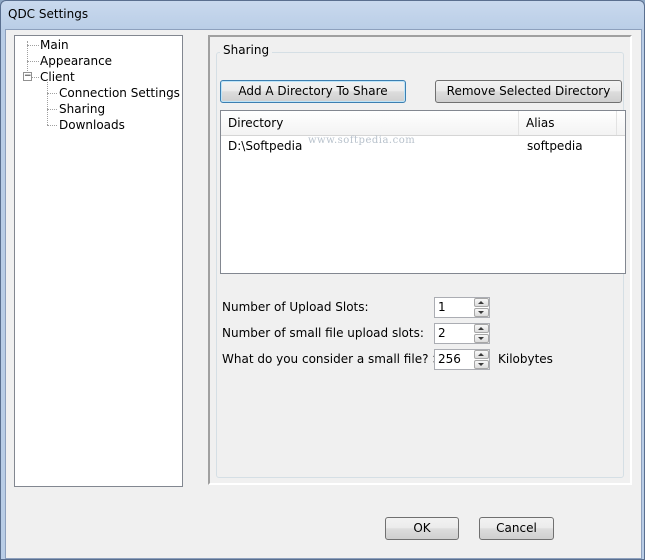 This screenshot has height=560, width=645. What do you see at coordinates (442, 333) in the screenshot?
I see `small-file-slots-value: 2` at bounding box center [442, 333].